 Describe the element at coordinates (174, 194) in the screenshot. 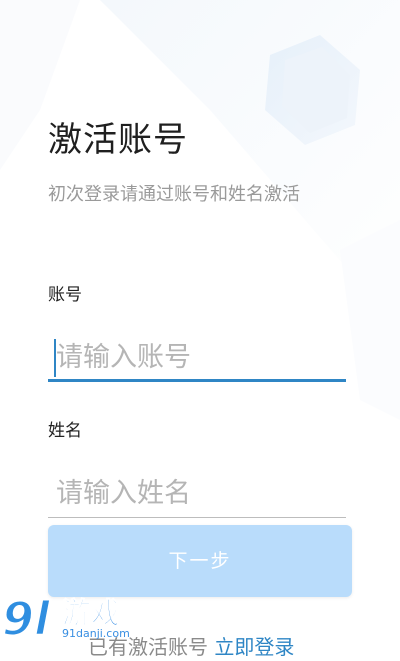

I see `page-subtitle: 初次登录请通过账号和姓名激活` at that location.